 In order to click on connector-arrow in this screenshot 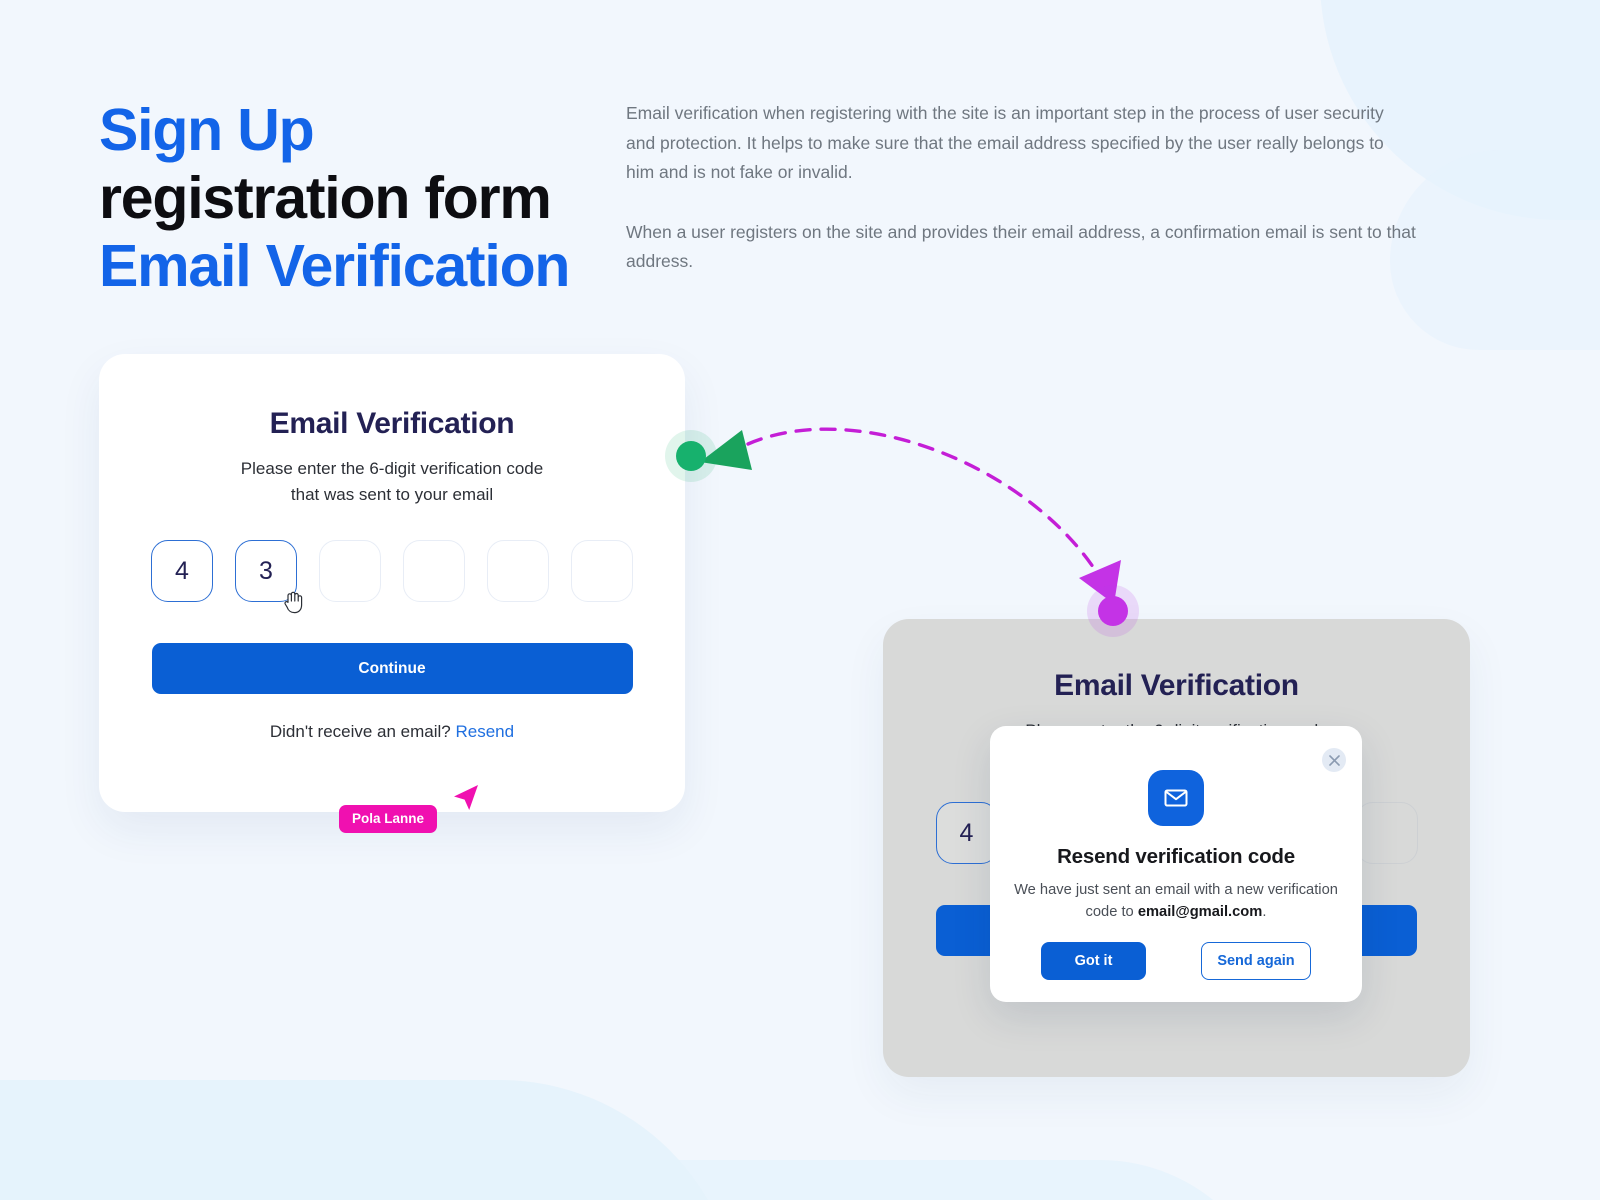, I will do `click(910, 515)`.